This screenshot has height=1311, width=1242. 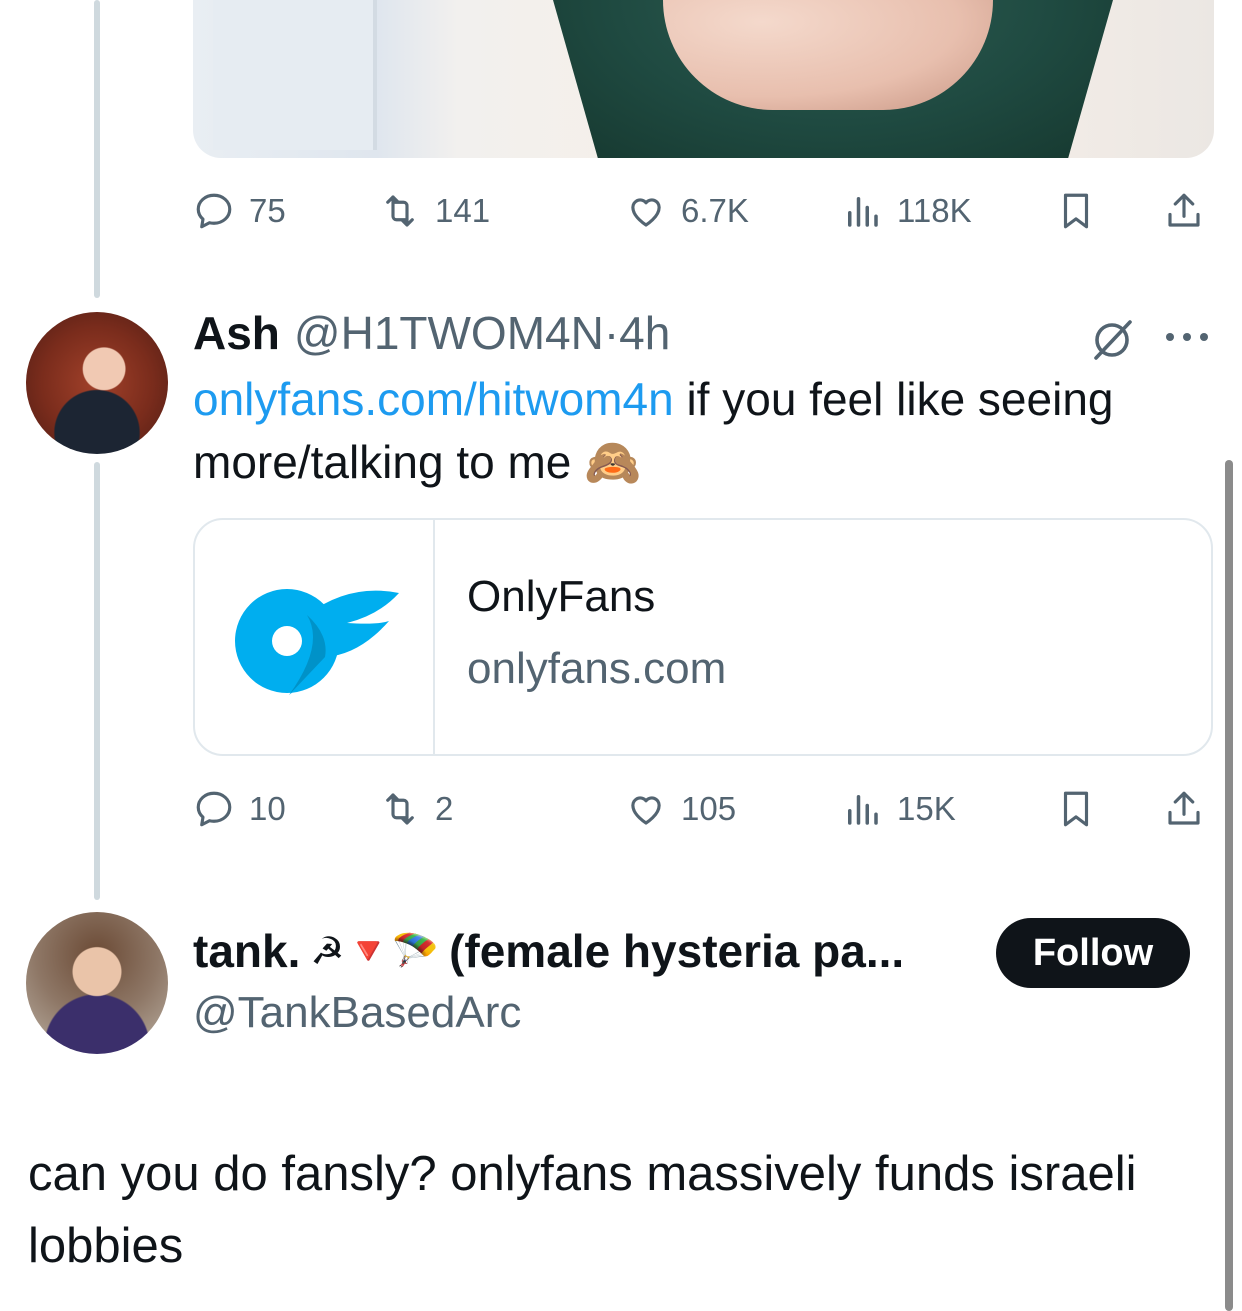 What do you see at coordinates (449, 333) in the screenshot?
I see `author-handle: @H1TWOM4N` at bounding box center [449, 333].